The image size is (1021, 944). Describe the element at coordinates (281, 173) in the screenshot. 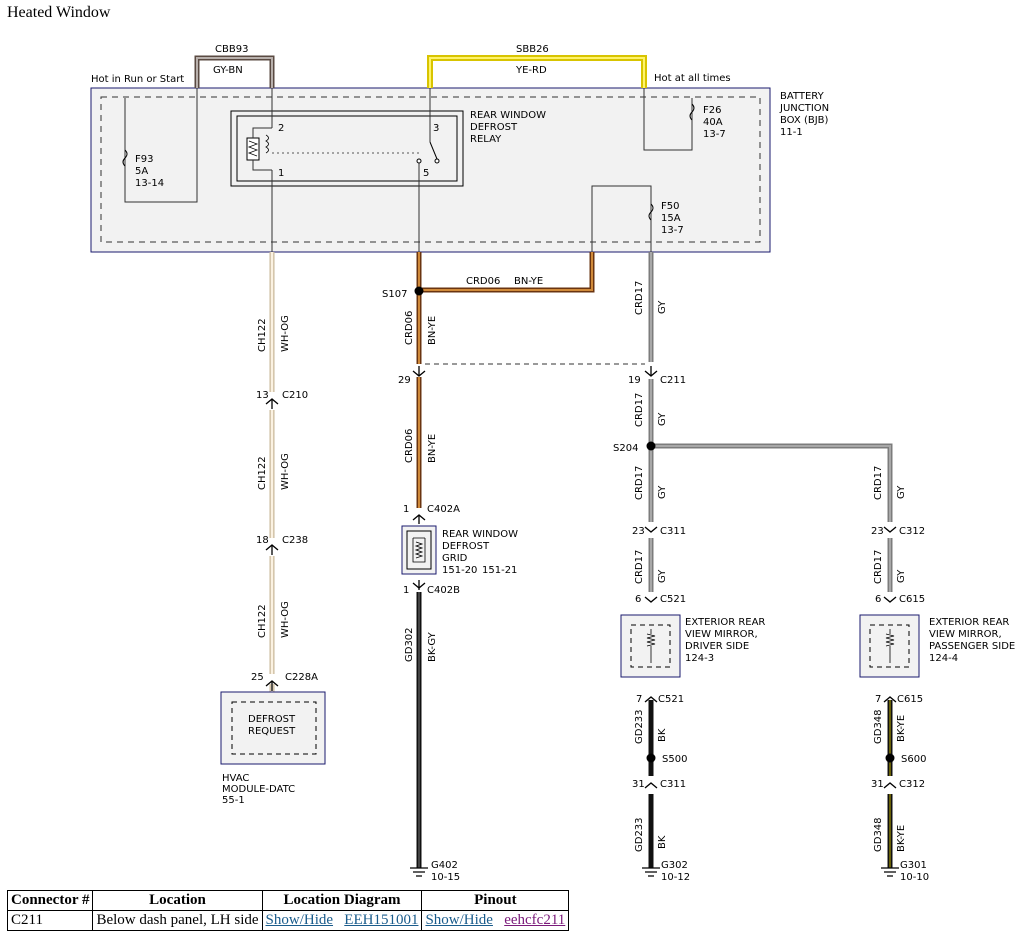

I see `label-pin1: 1` at that location.